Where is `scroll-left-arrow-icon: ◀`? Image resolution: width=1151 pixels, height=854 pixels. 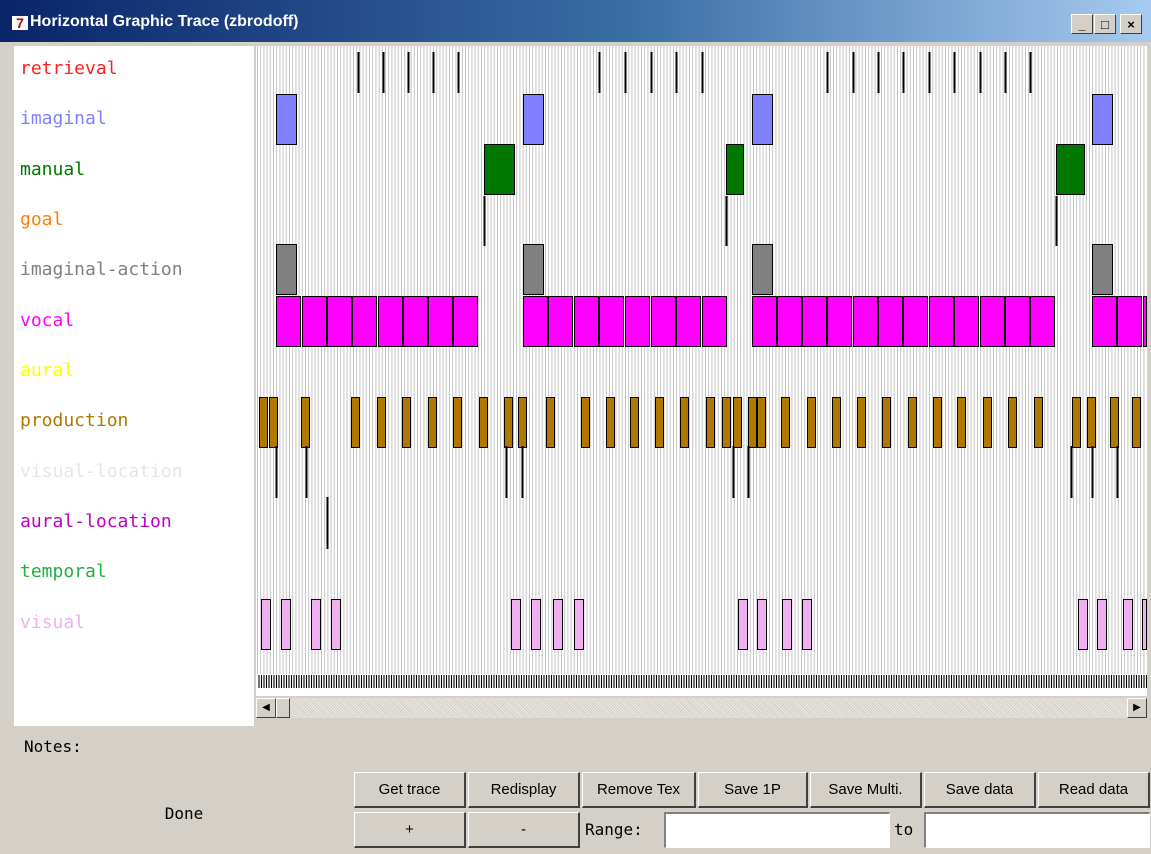
scroll-left-arrow-icon: ◀ is located at coordinates (266, 708).